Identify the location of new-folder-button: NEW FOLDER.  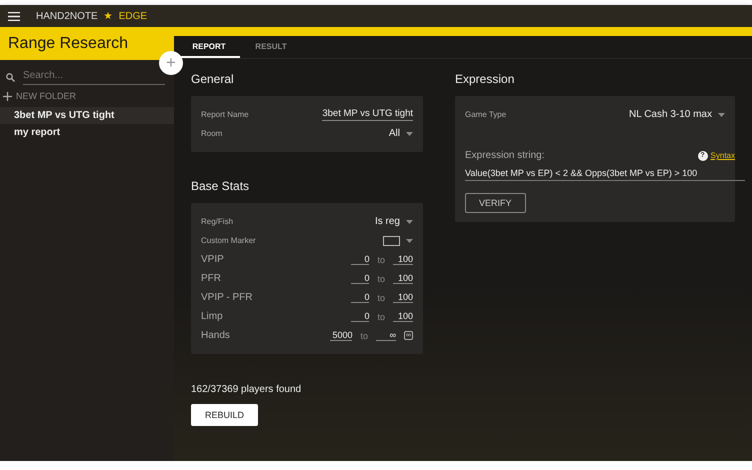
(87, 96).